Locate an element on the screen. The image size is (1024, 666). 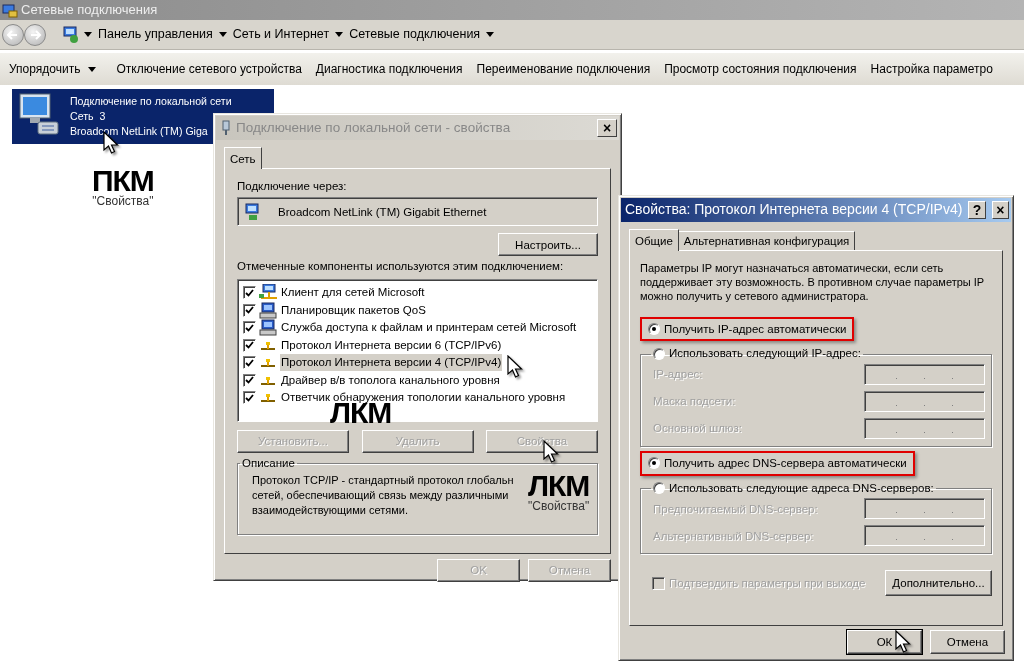
description-text: Протокол TCP/IP - стандартный протокол глобальн сетей, обеспечивающий связь между различными взаимодействующими сетями. is located at coordinates (383, 495).